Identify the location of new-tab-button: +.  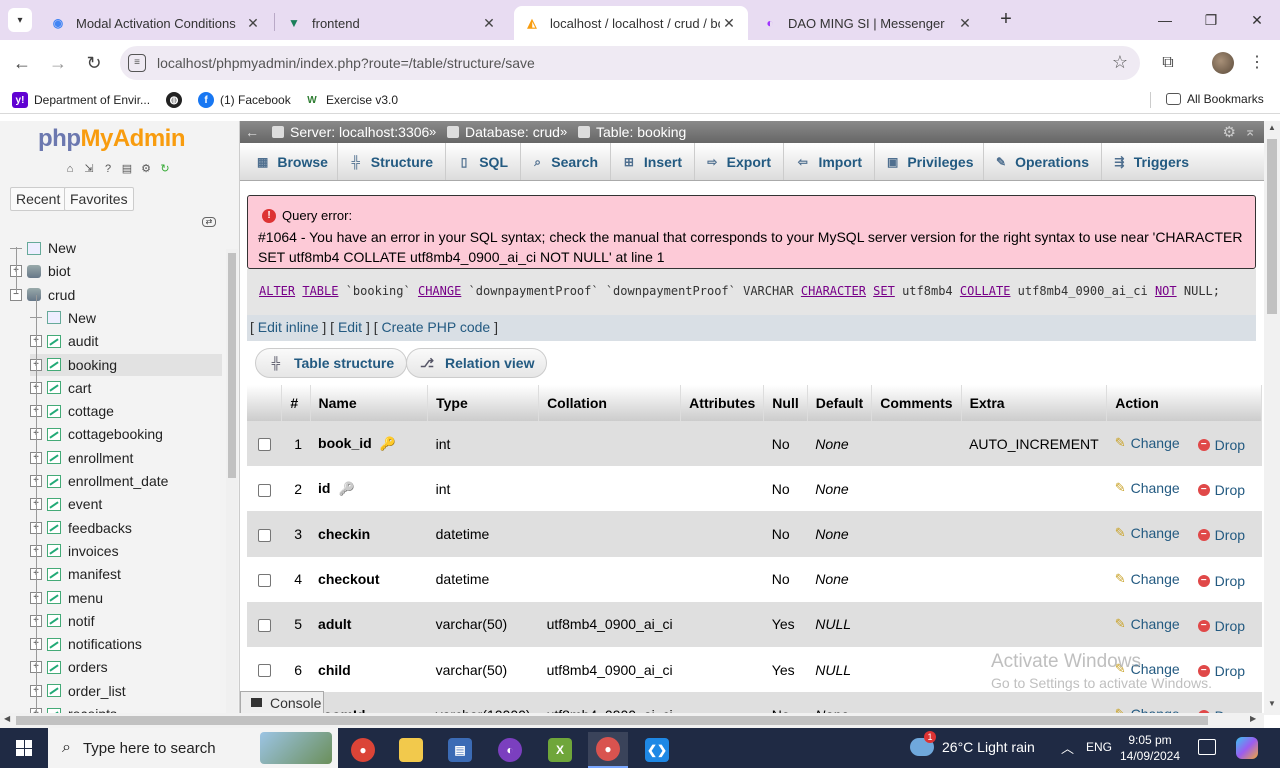
(1006, 20).